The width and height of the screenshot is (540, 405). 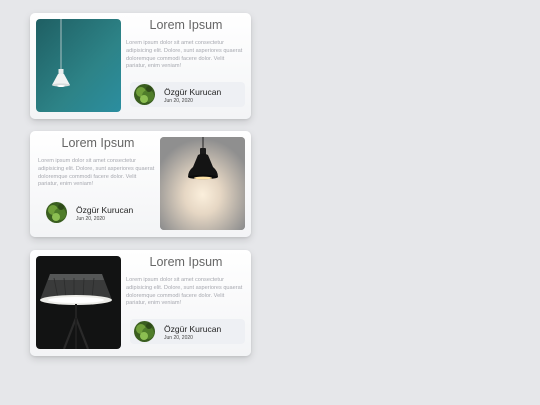 What do you see at coordinates (78, 65) in the screenshot?
I see `card-image-pendant-lamp` at bounding box center [78, 65].